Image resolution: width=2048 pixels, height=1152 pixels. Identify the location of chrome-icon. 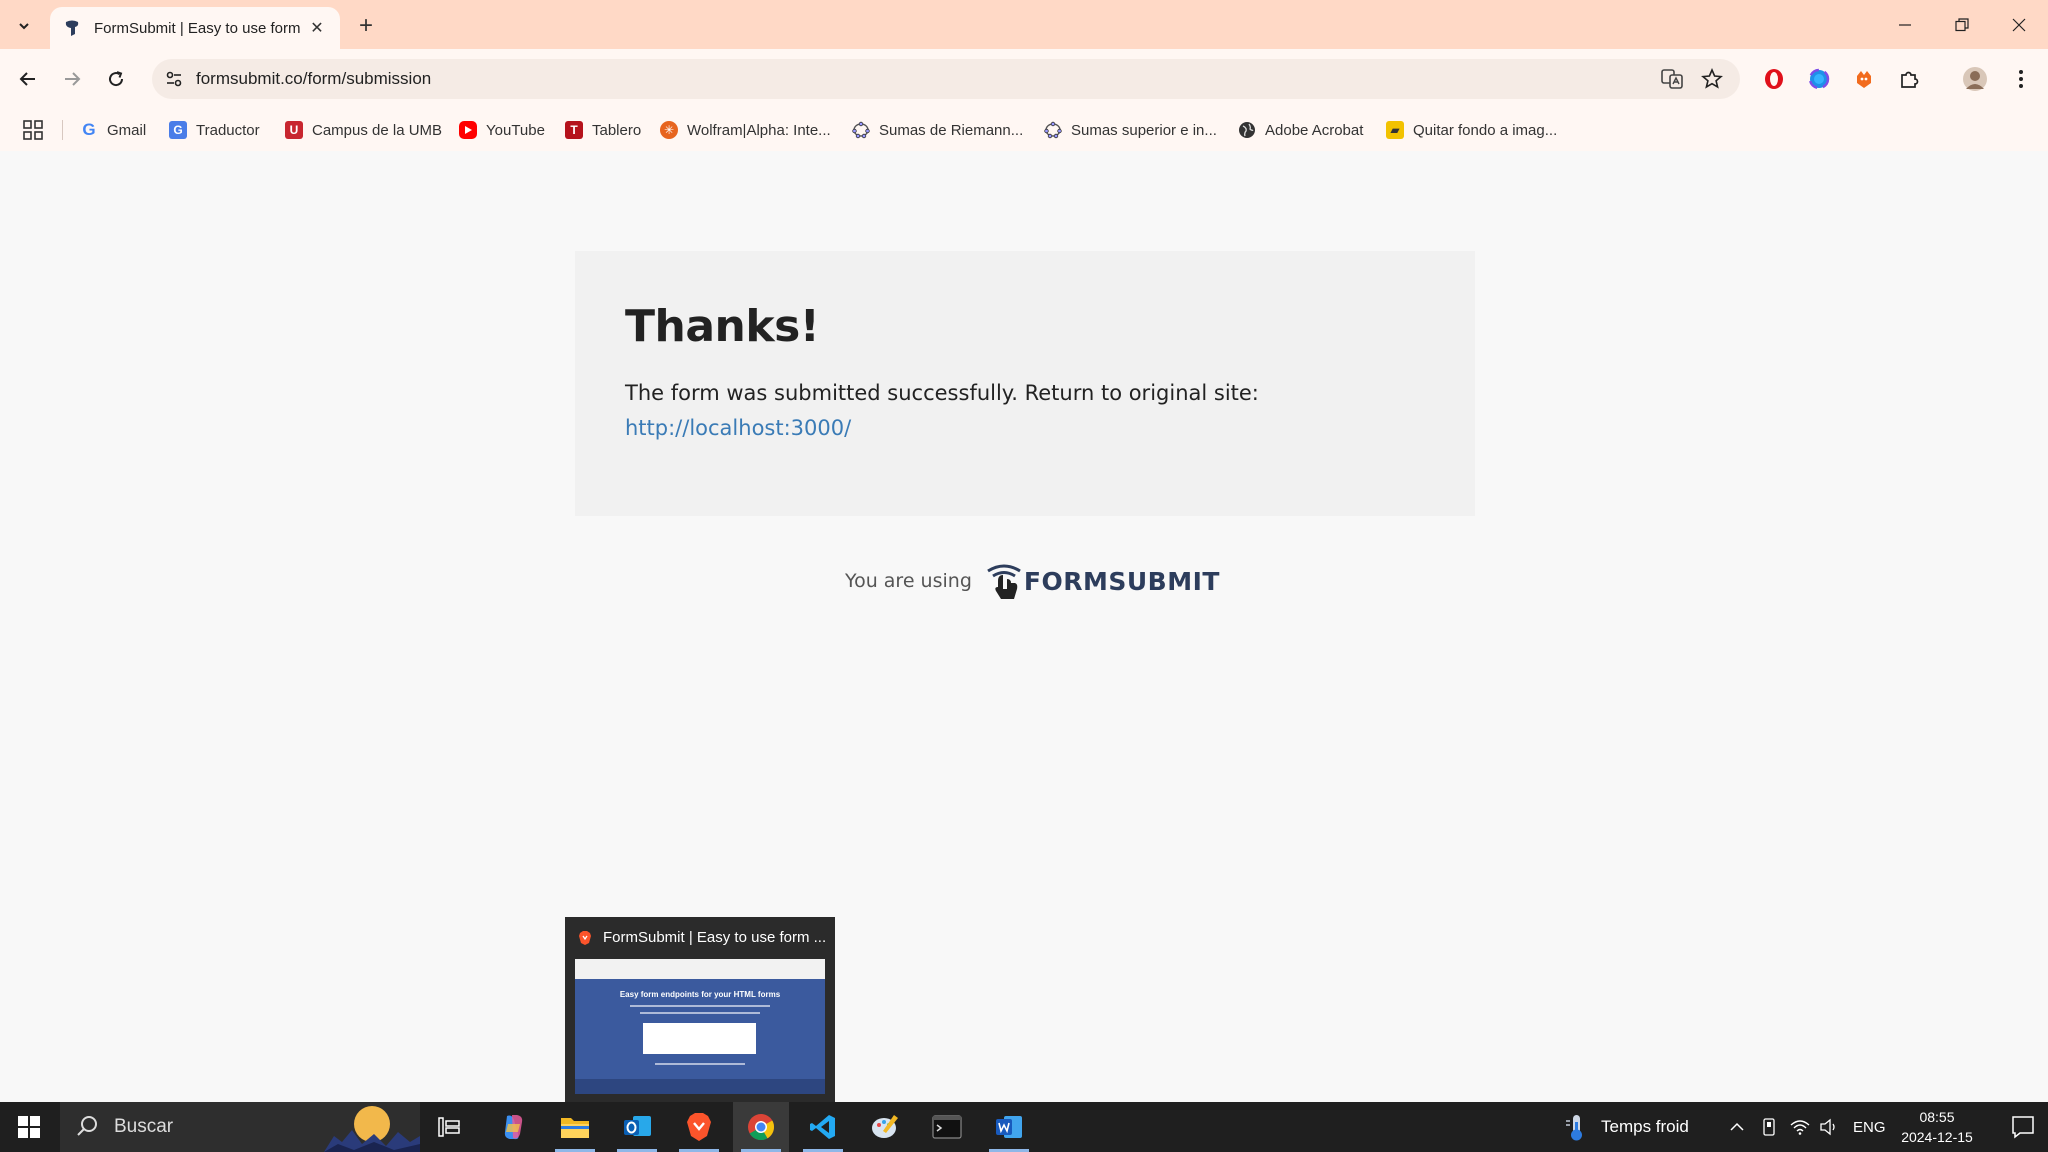
(761, 1127).